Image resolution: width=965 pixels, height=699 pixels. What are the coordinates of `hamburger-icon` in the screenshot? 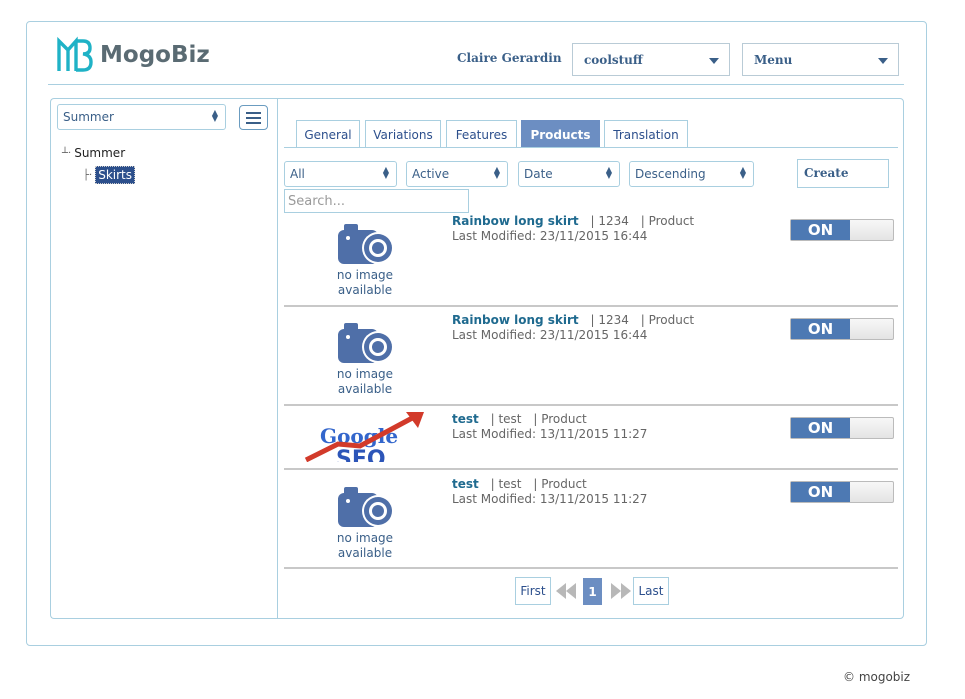 It's located at (253, 113).